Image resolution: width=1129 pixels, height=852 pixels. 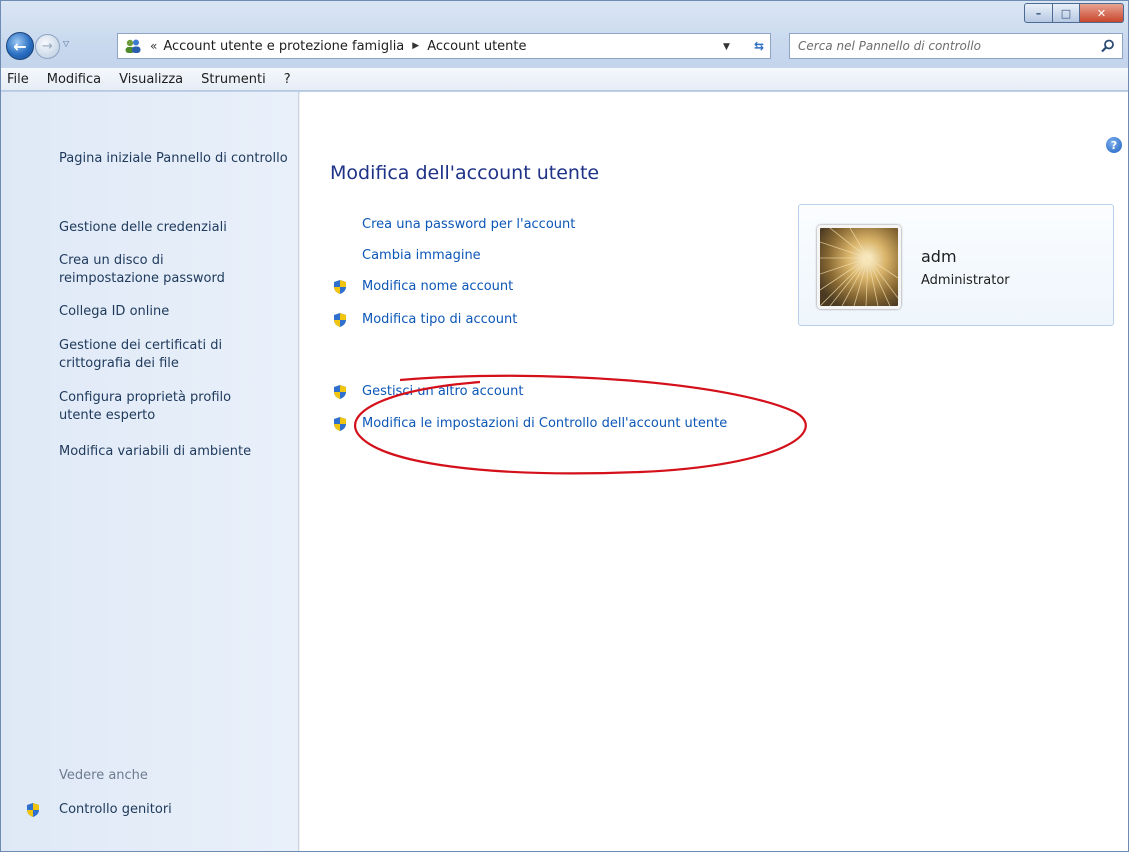 I want to click on account-type: Administrator, so click(x=965, y=280).